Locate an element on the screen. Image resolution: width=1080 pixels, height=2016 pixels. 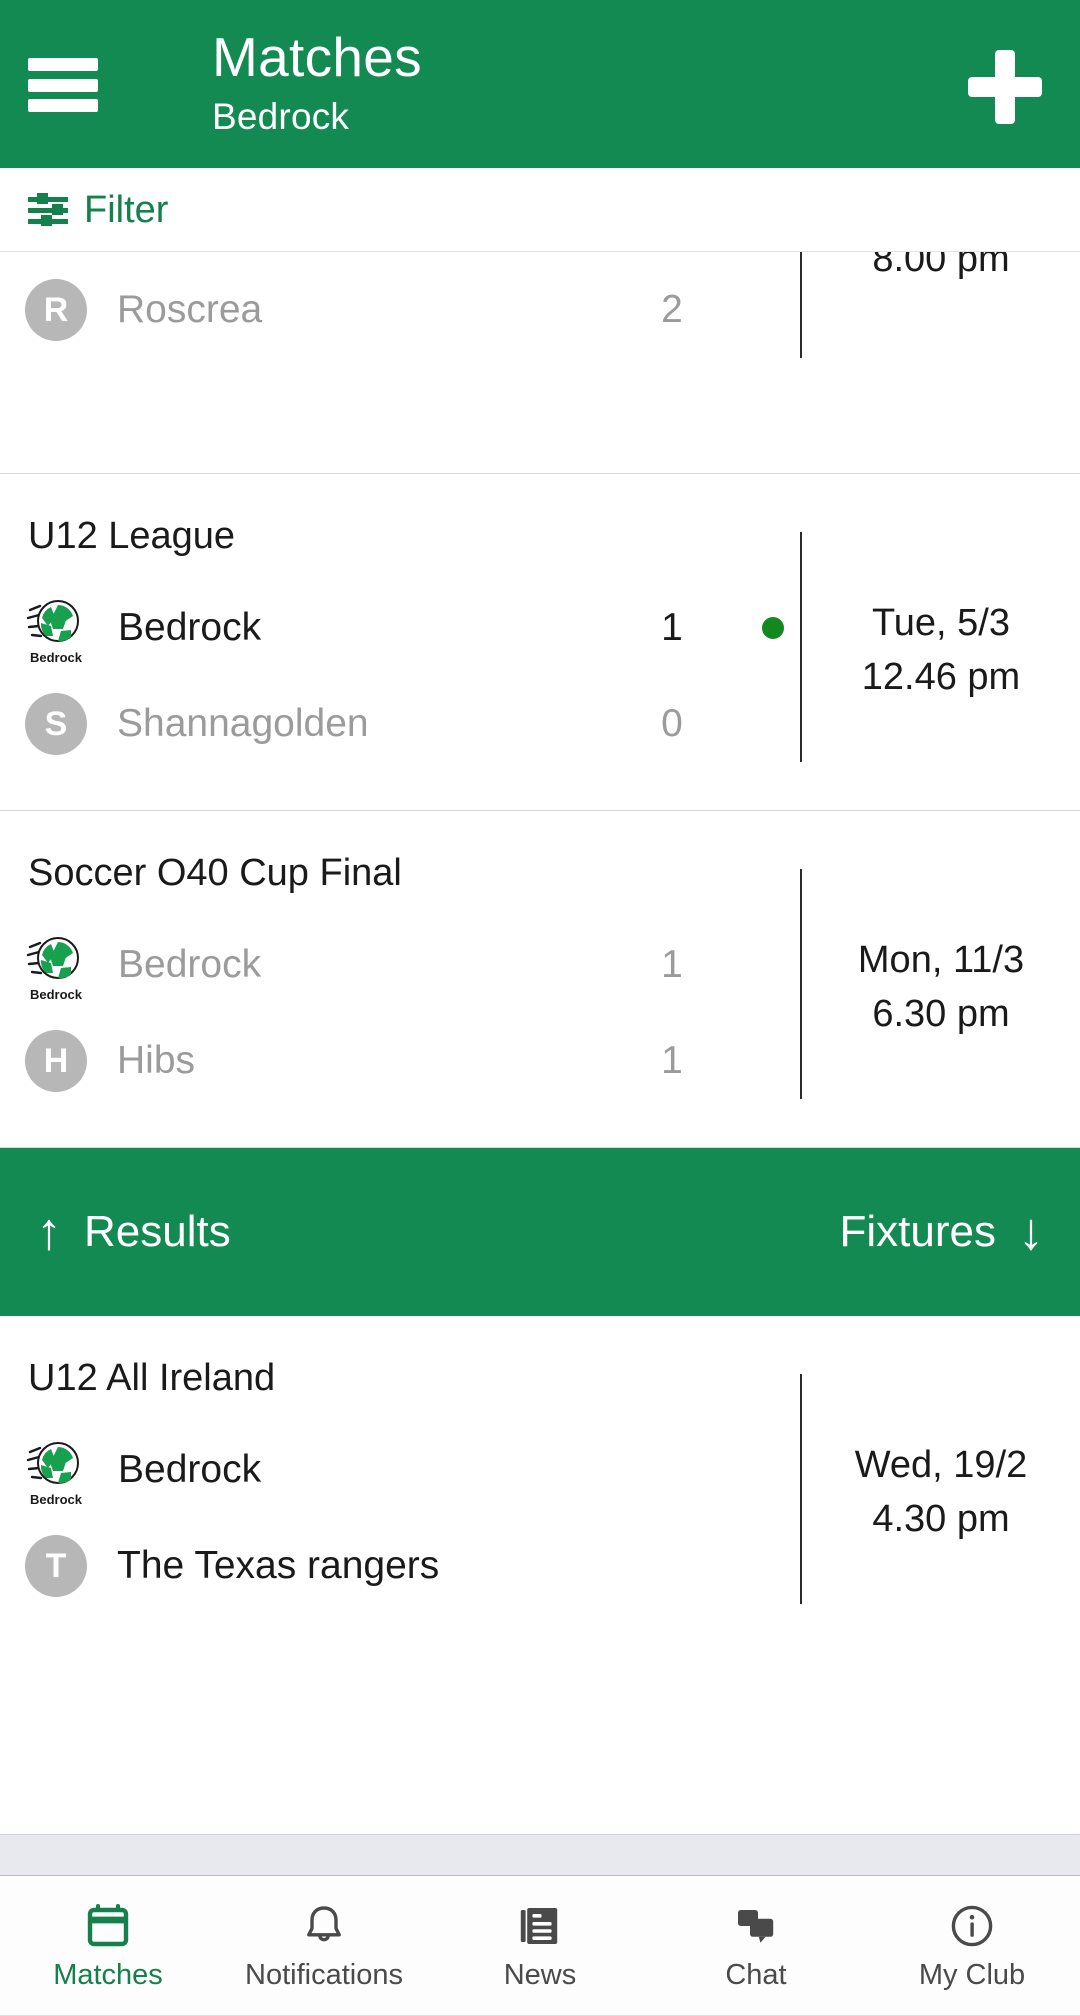
match-row: Bedrock Bedrock 2 R Roscrea 2 is located at coordinates (540, 324).